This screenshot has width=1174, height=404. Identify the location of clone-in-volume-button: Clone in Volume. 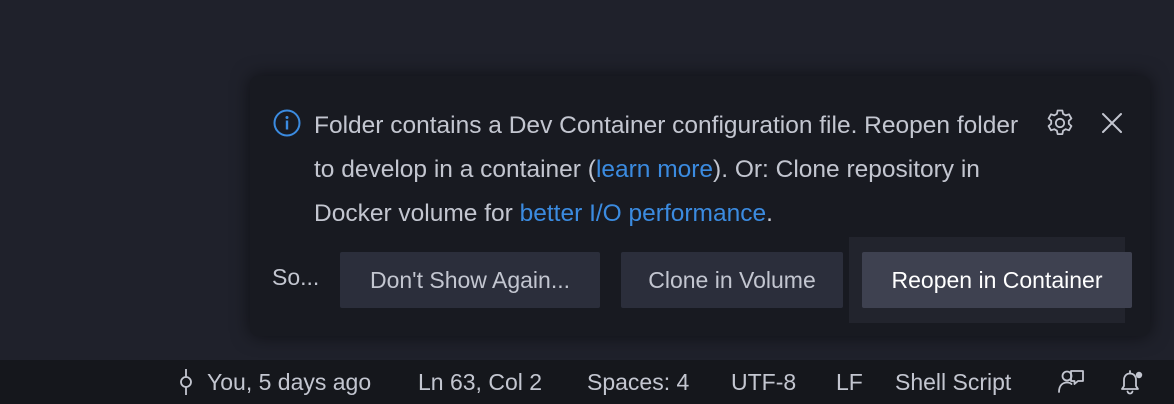
(732, 280).